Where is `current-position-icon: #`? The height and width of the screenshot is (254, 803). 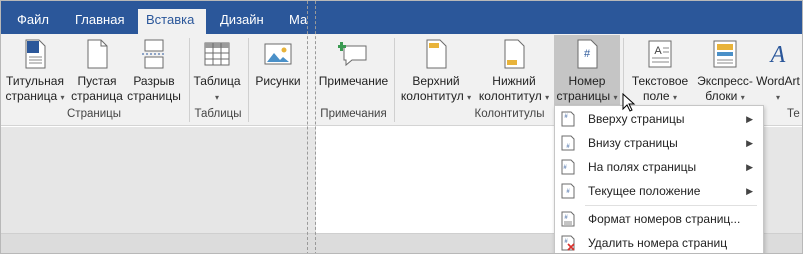
current-position-icon: # is located at coordinates (568, 191).